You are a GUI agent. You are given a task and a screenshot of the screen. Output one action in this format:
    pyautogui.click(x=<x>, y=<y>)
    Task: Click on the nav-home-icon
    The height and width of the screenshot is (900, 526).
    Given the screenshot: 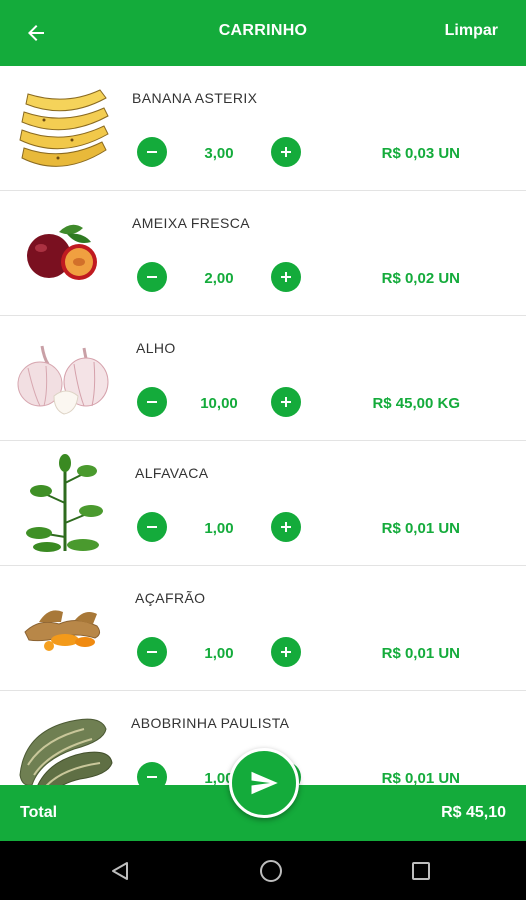 What is the action you would take?
    pyautogui.click(x=271, y=871)
    